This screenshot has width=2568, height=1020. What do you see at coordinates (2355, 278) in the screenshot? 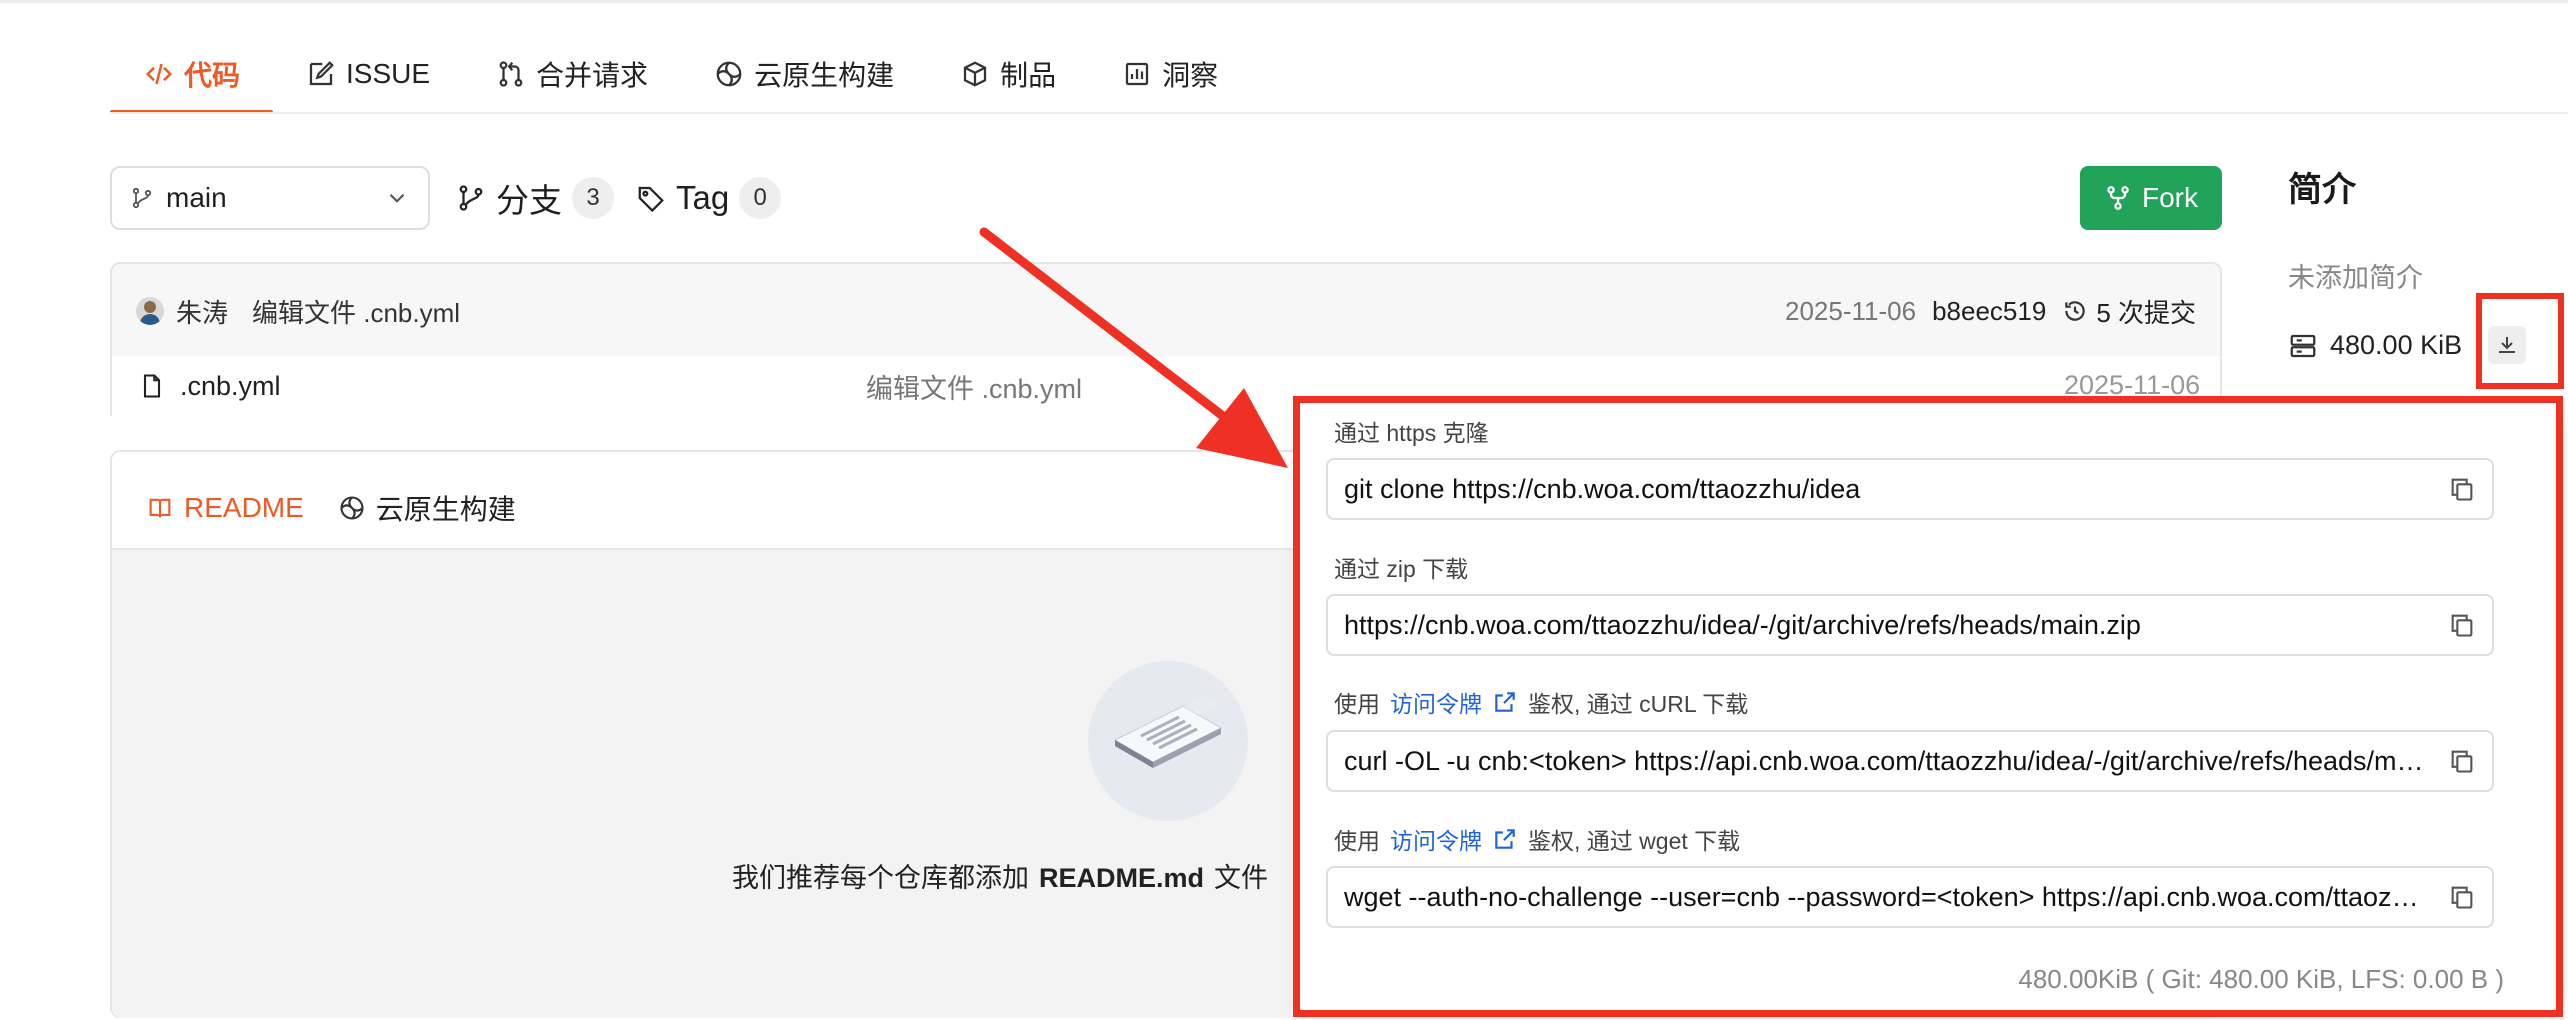
I see `about-description: 未添加简介` at bounding box center [2355, 278].